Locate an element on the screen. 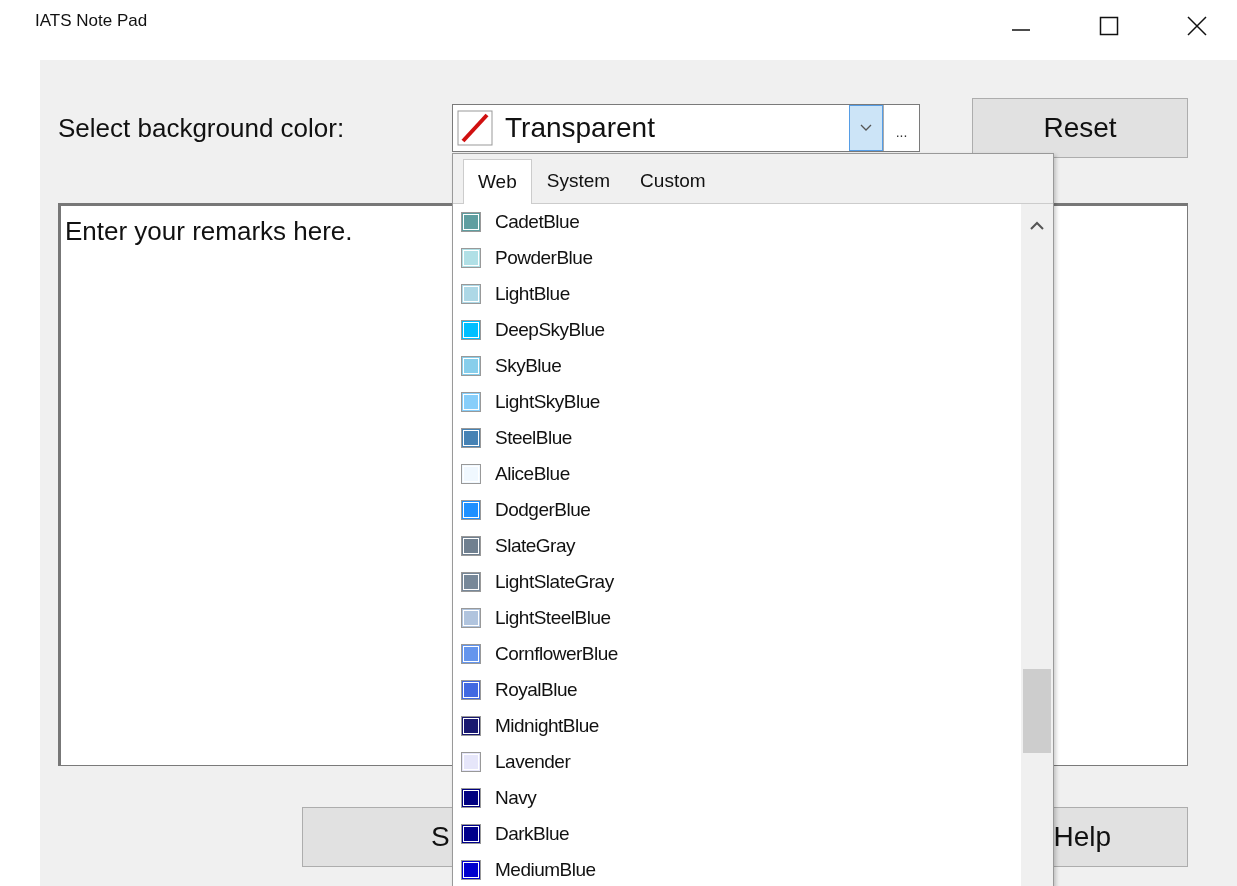 Image resolution: width=1237 pixels, height=886 pixels. color-name: LightSkyBlue is located at coordinates (547, 401).